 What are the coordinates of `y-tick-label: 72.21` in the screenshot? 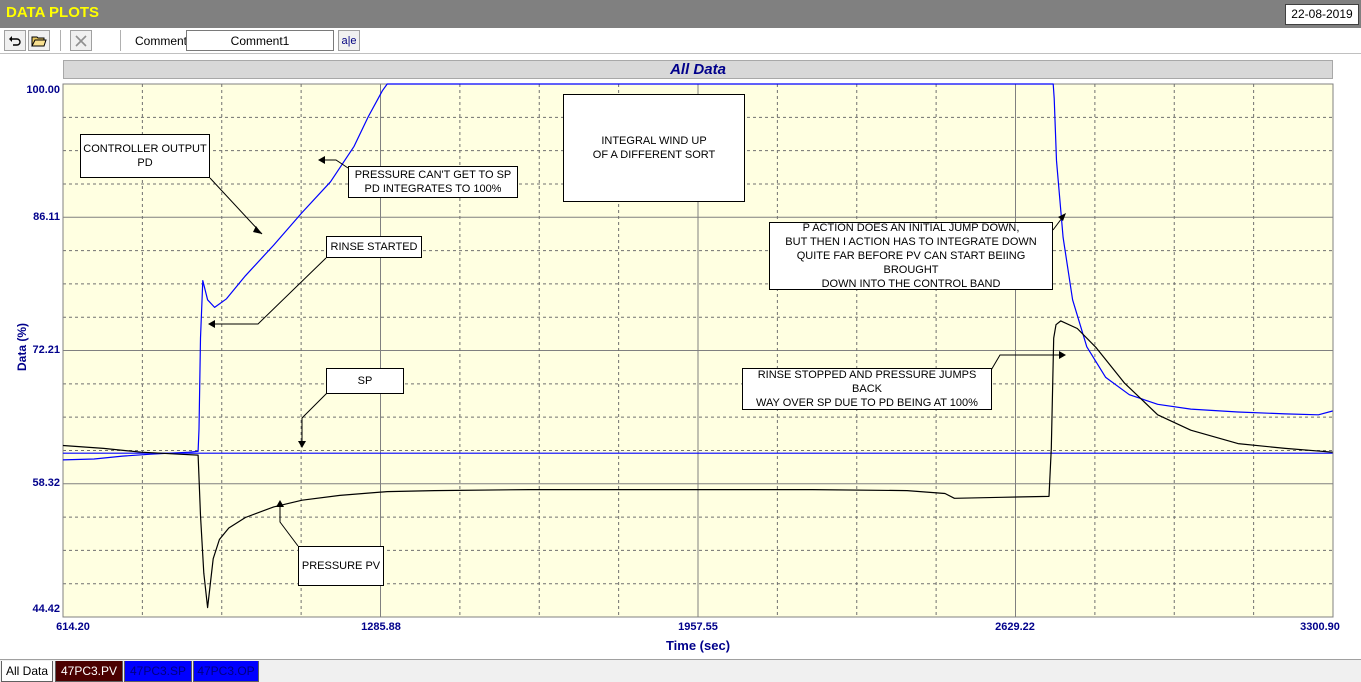 It's located at (46, 350).